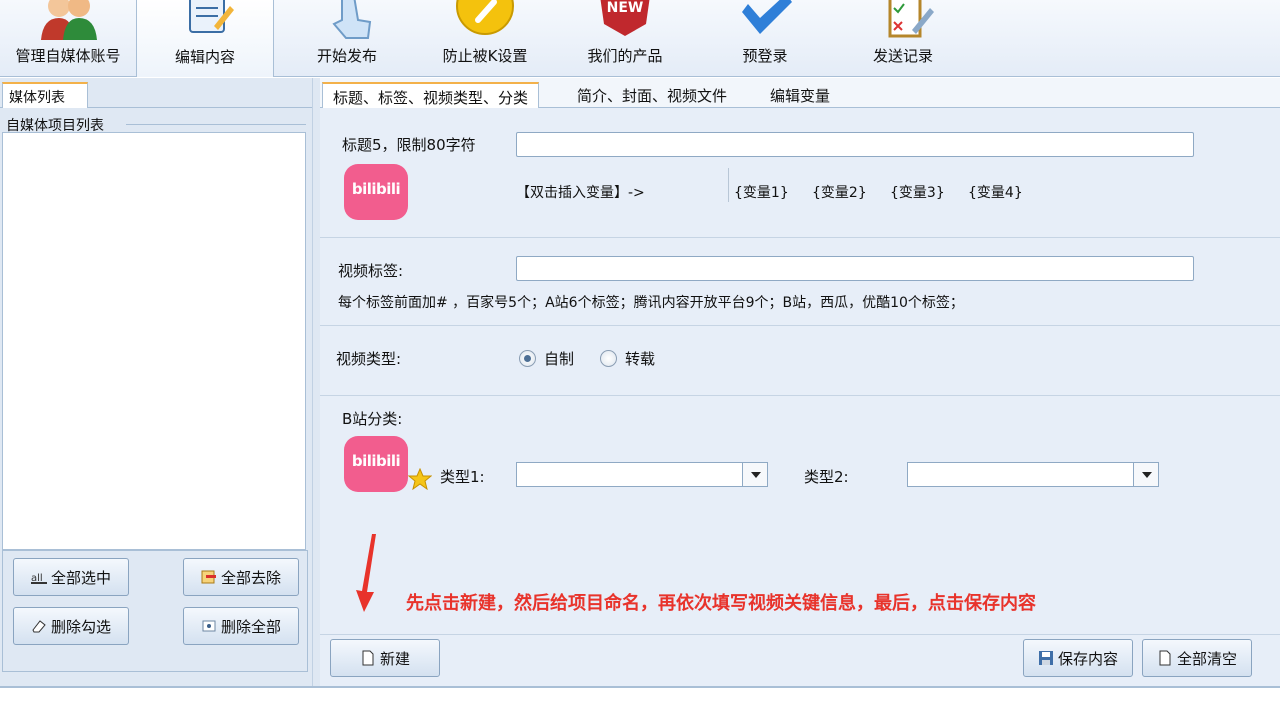  I want to click on variable-separator, so click(728, 185).